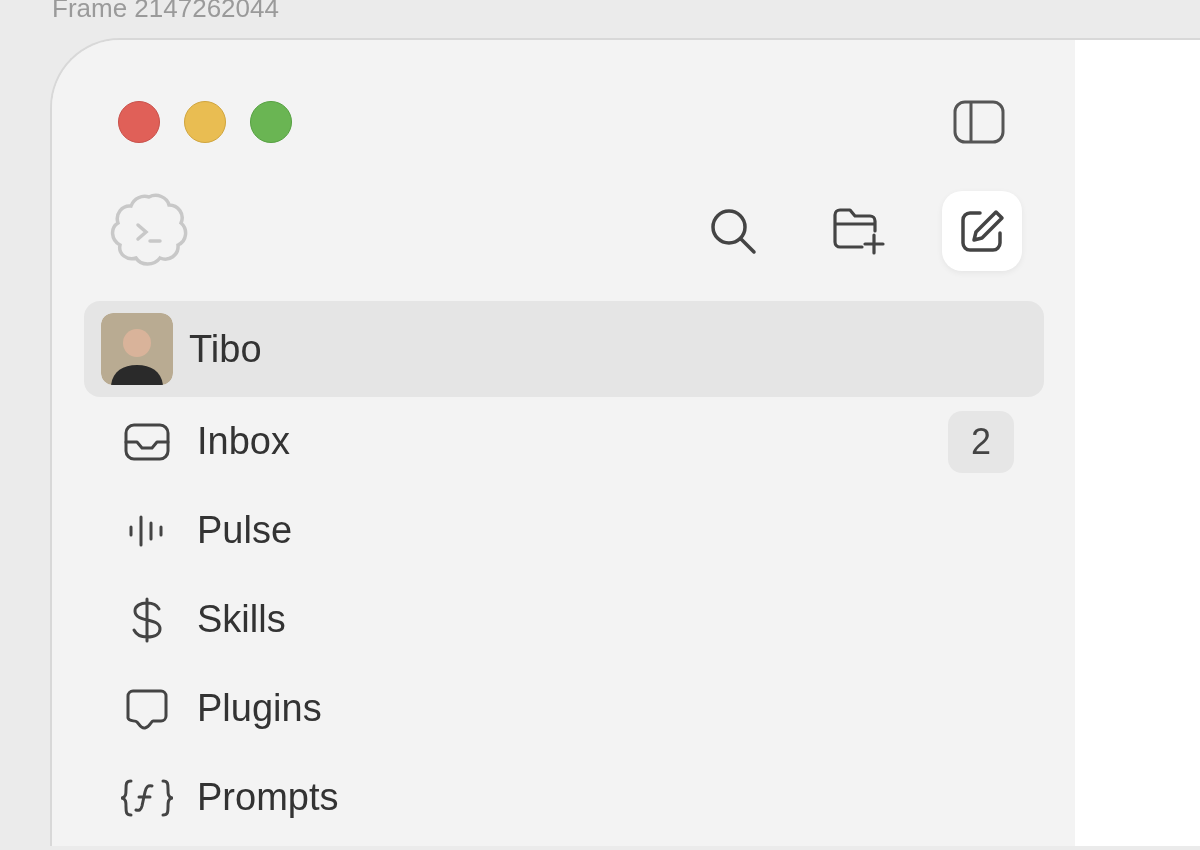  I want to click on search-icon, so click(733, 231).